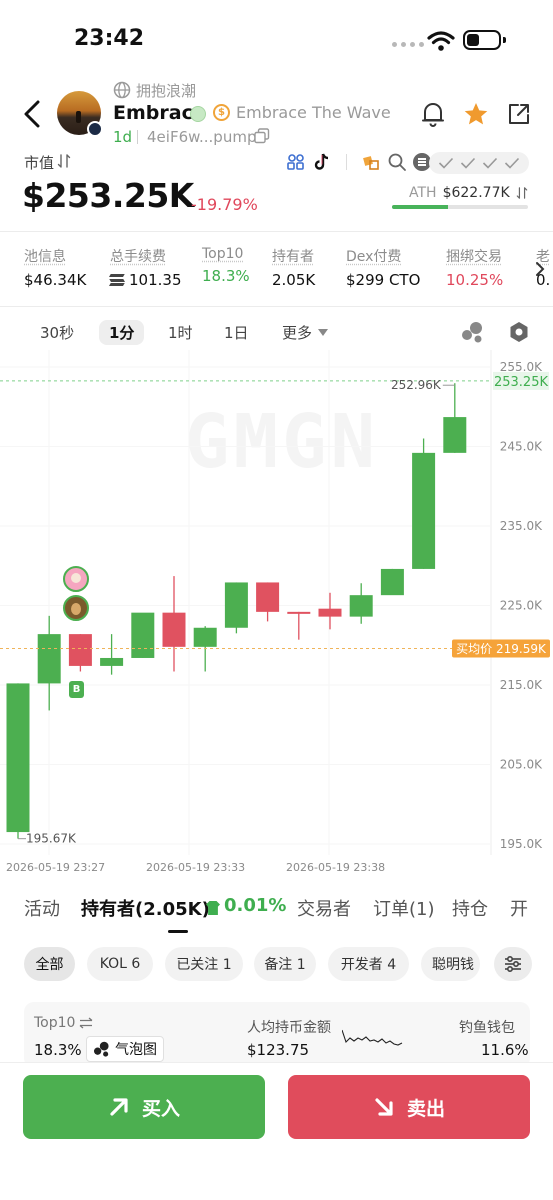 Image resolution: width=553 pixels, height=1200 pixels. What do you see at coordinates (460, 207) in the screenshot?
I see `ath-progress-bar` at bounding box center [460, 207].